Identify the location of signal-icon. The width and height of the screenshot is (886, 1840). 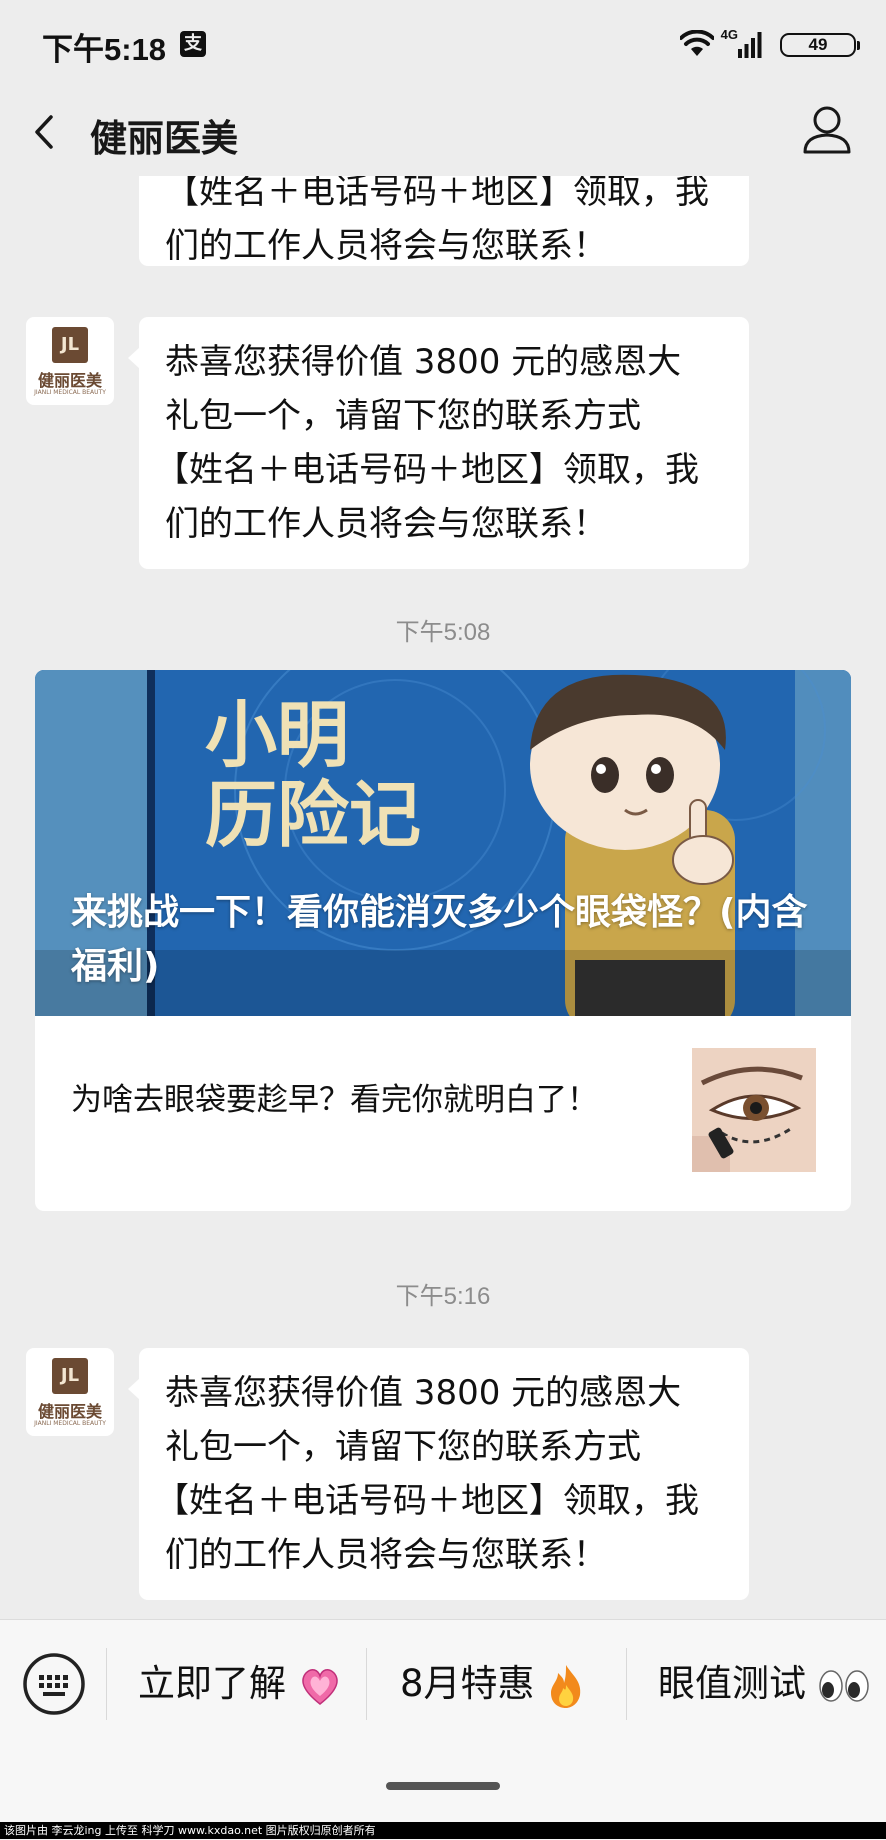
(750, 45).